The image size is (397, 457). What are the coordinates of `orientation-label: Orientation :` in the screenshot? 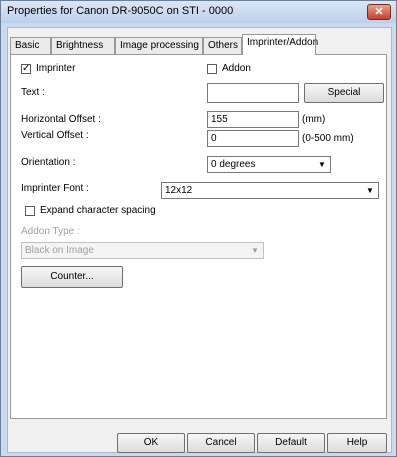 It's located at (48, 162).